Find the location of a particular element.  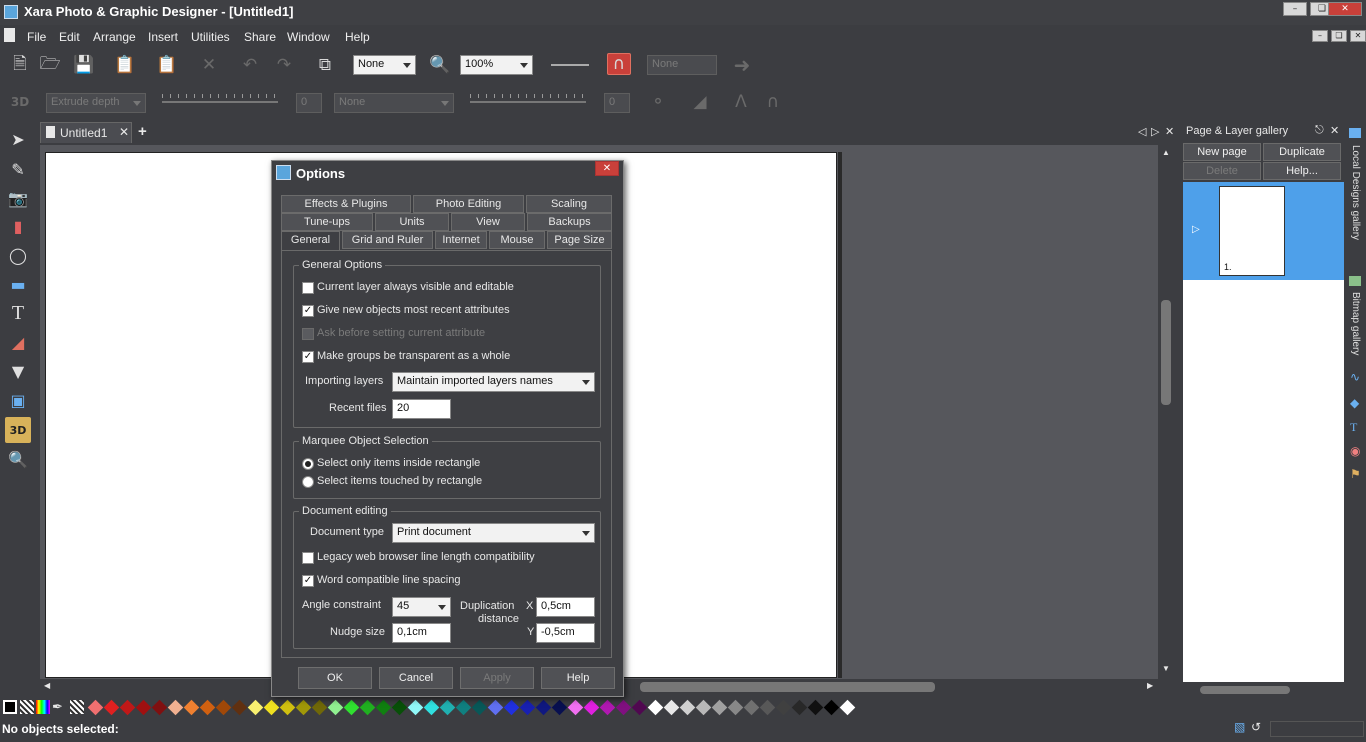

snap-status-icon: ▧ is located at coordinates (1239, 727).